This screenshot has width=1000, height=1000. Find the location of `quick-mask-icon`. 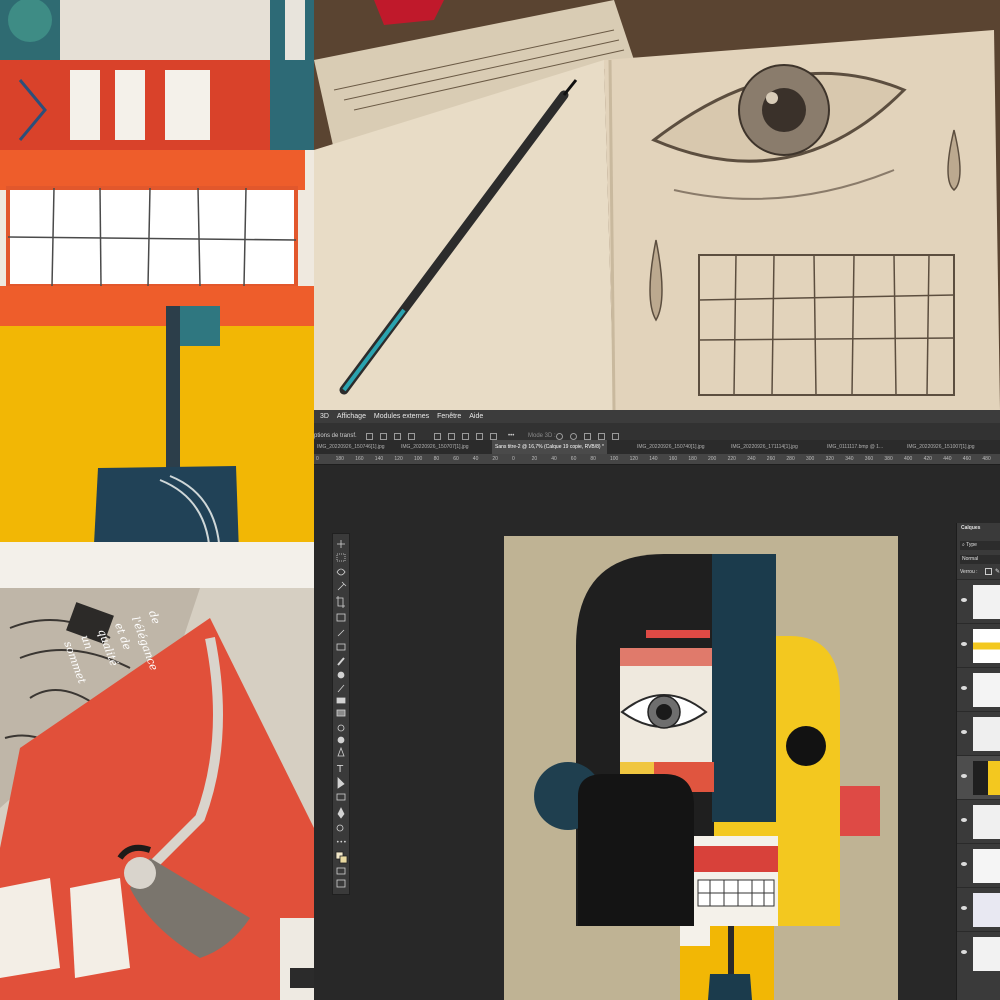

quick-mask-icon is located at coordinates (341, 871).